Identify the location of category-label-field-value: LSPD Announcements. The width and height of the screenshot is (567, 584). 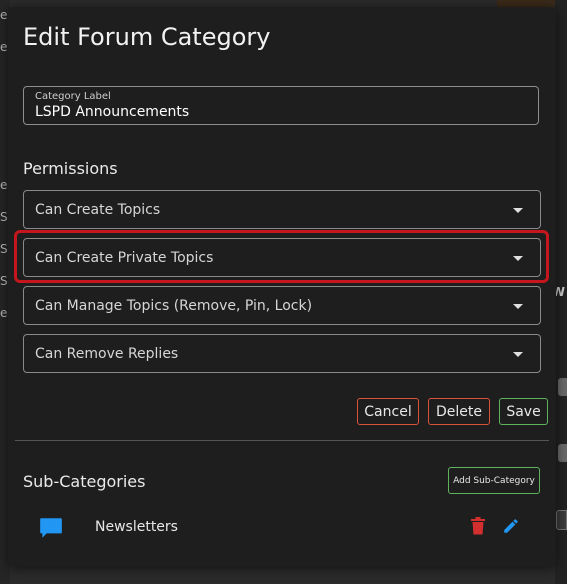
(112, 112).